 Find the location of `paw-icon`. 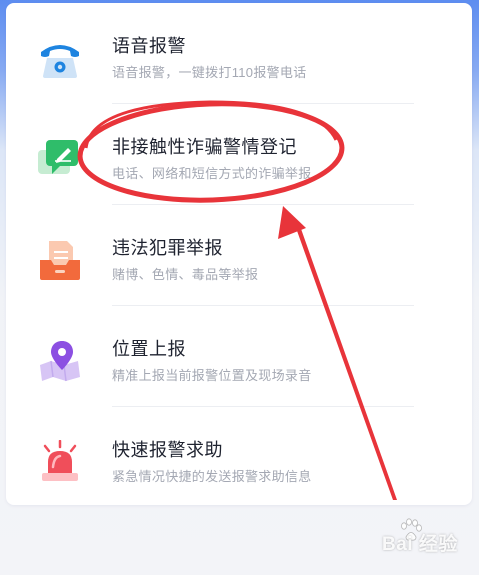

paw-icon is located at coordinates (411, 529).